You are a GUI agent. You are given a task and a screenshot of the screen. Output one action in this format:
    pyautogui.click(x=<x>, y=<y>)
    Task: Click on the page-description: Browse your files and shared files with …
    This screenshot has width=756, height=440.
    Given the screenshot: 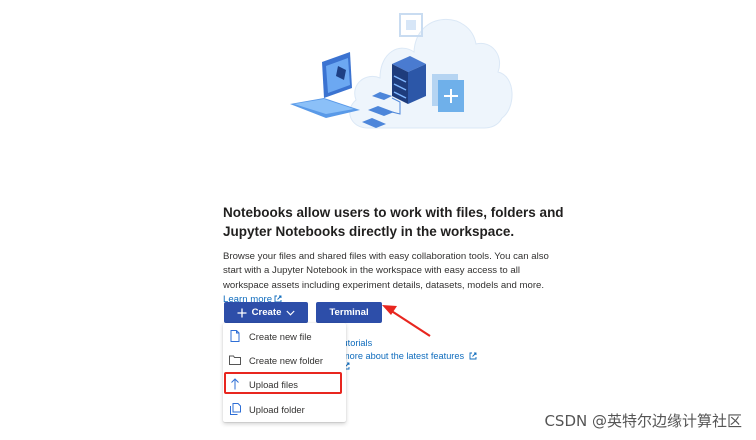 What is the action you would take?
    pyautogui.click(x=393, y=278)
    